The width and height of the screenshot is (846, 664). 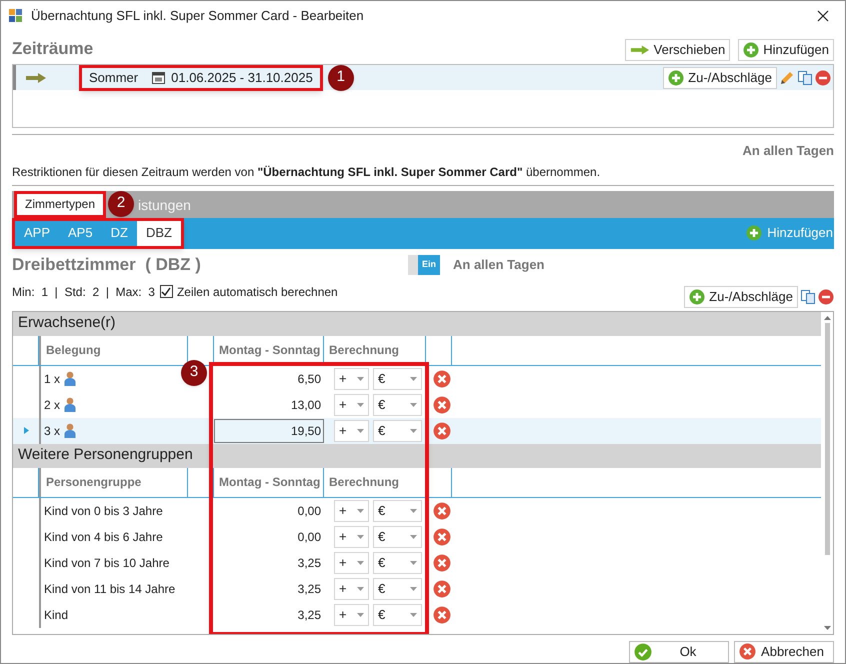 What do you see at coordinates (70, 430) in the screenshot?
I see `person-icon` at bounding box center [70, 430].